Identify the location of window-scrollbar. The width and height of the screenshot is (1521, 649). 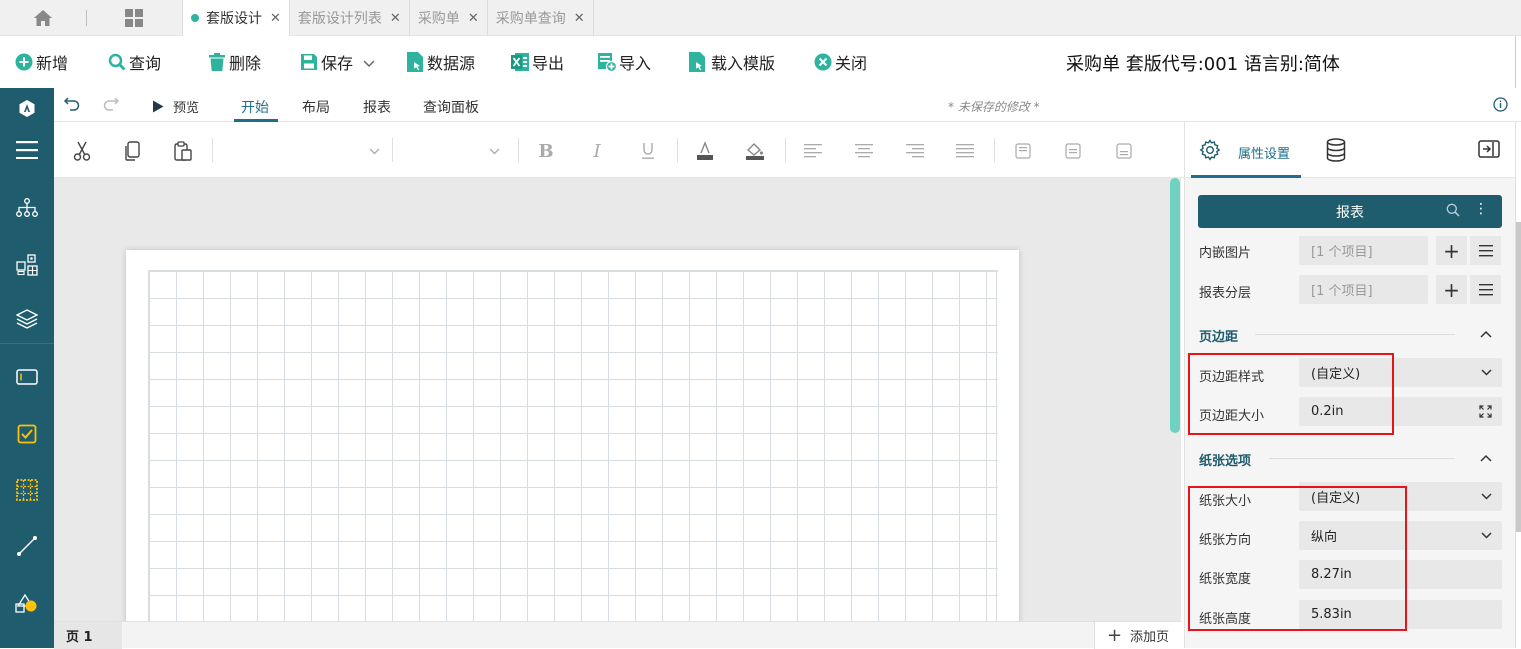
(1518, 62).